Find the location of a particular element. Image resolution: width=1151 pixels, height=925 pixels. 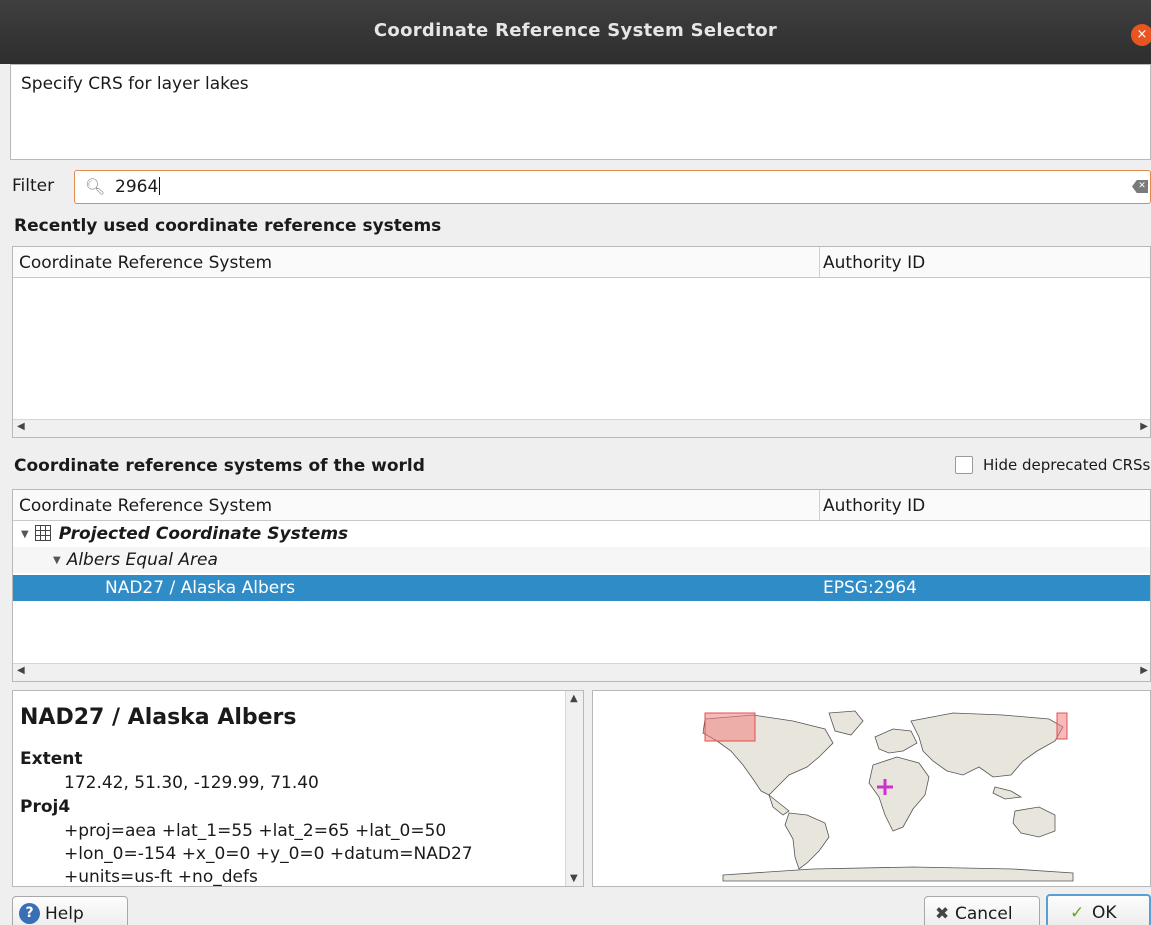

checkbox-box is located at coordinates (964, 465).